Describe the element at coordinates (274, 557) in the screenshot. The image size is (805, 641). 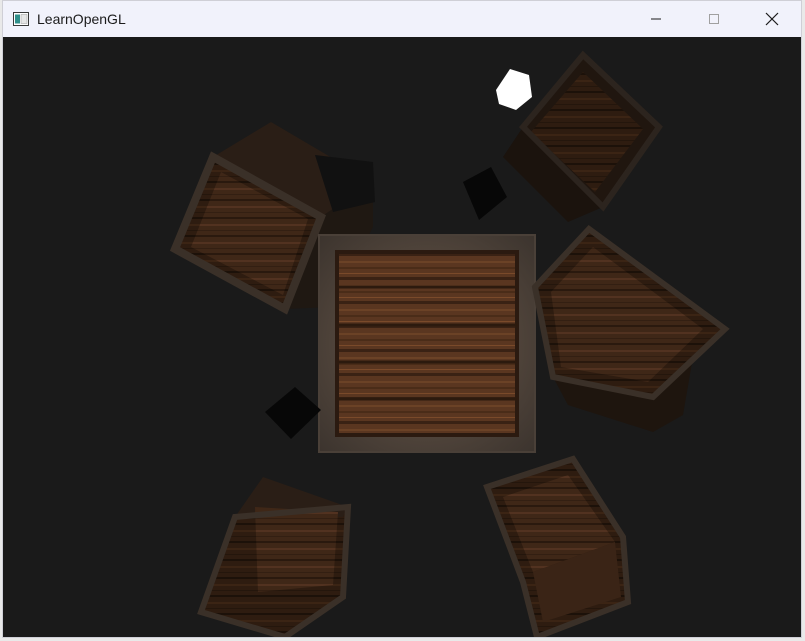
I see `crate-bottom-left` at that location.